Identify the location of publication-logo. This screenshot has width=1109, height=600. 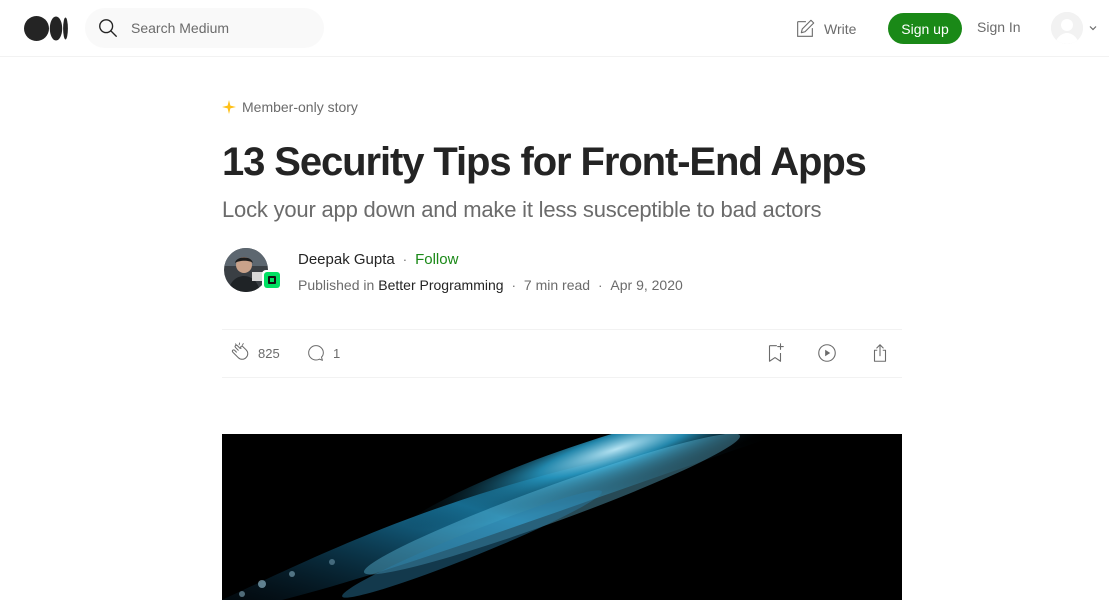
(272, 280).